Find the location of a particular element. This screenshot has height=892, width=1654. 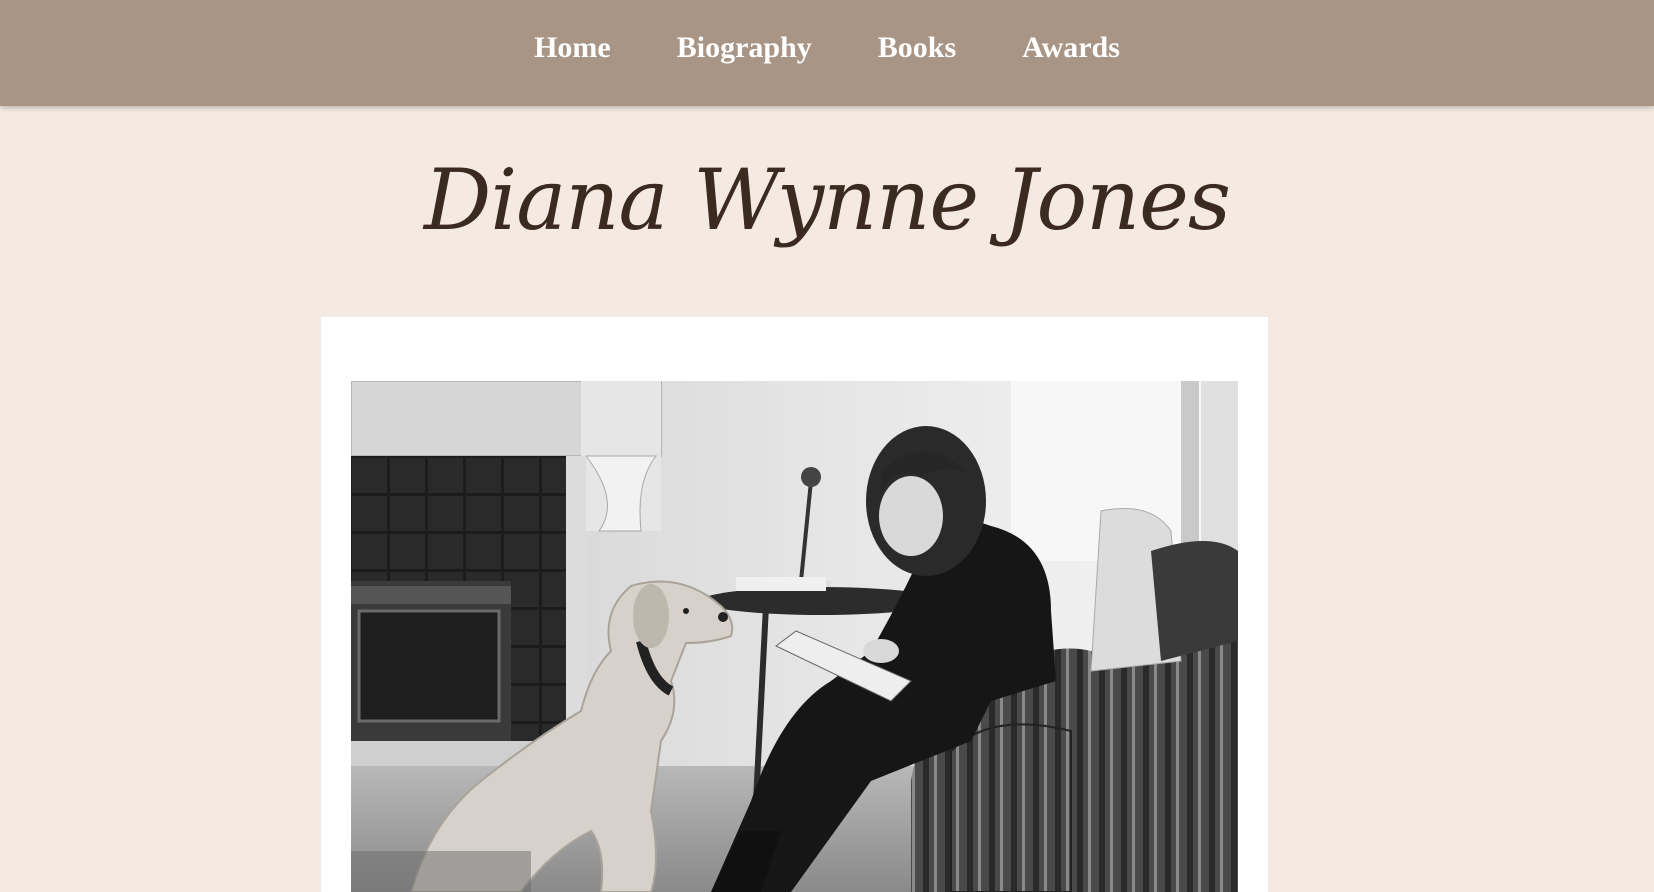

nav-link-biography: Biography is located at coordinates (744, 48).